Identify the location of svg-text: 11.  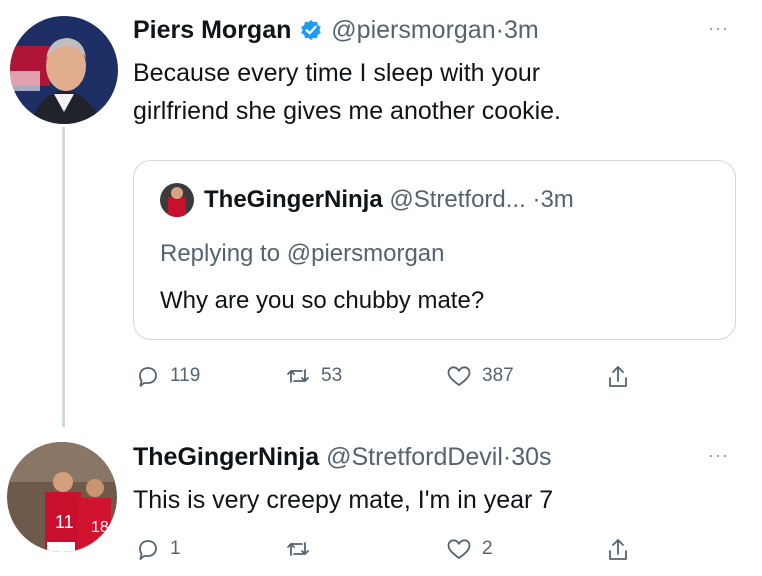
(64, 522).